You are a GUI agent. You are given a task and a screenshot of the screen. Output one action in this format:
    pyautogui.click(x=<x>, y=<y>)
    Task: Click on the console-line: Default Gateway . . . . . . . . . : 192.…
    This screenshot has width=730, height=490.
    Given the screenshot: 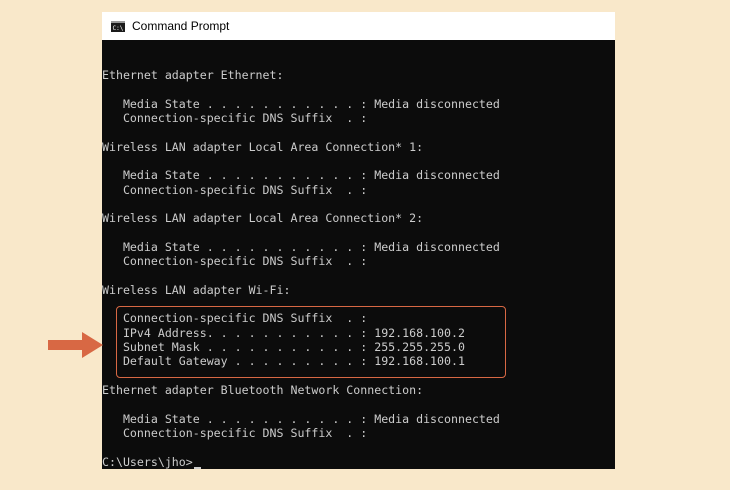 What is the action you would take?
    pyautogui.click(x=283, y=361)
    